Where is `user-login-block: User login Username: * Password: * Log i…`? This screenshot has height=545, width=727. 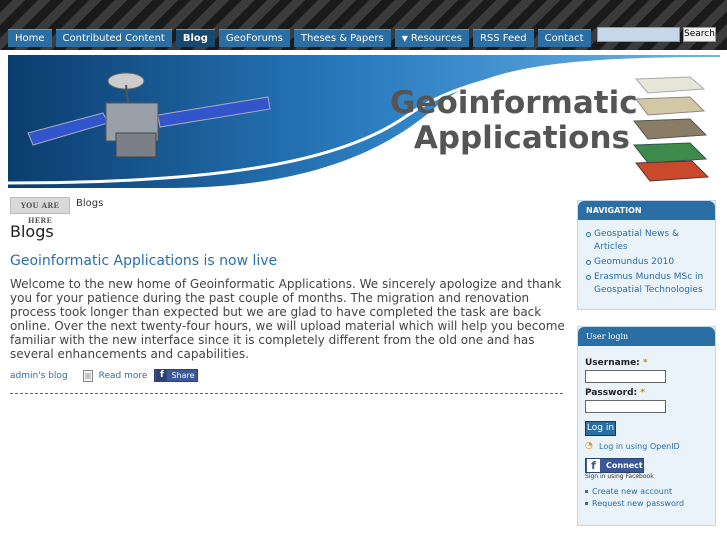 user-login-block: User login Username: * Password: * Log i… is located at coordinates (646, 426).